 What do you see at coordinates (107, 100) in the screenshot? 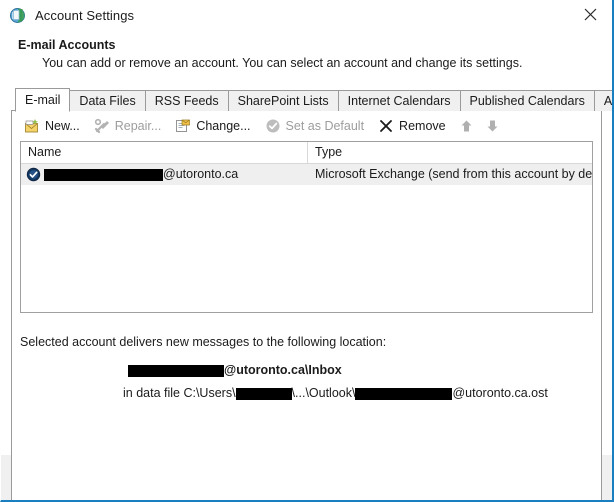
I see `tab-data-files: Data Files` at bounding box center [107, 100].